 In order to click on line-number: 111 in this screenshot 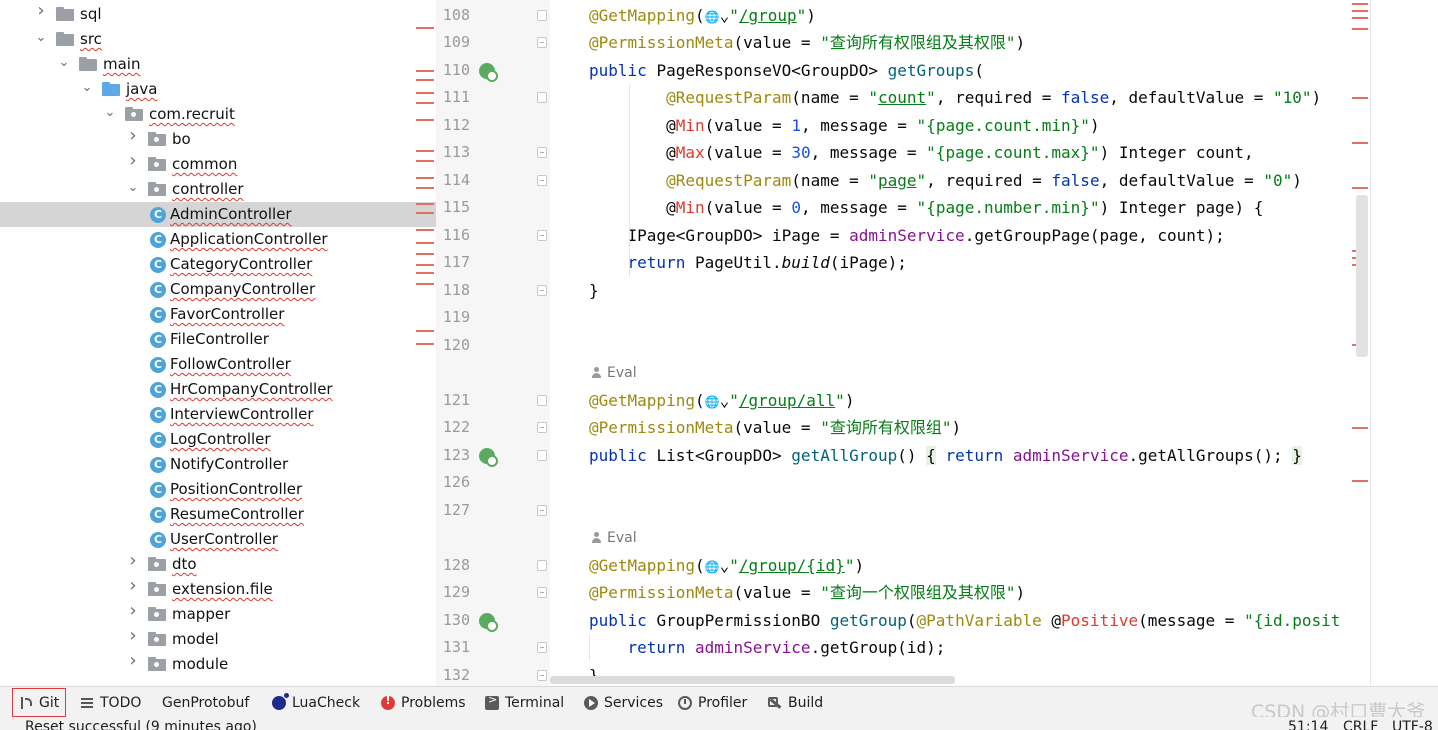, I will do `click(455, 97)`.